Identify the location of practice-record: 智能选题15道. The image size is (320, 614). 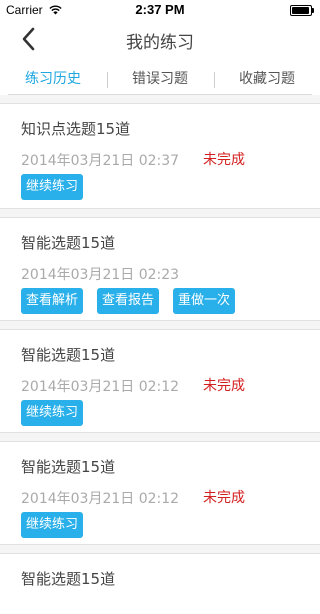
(160, 584).